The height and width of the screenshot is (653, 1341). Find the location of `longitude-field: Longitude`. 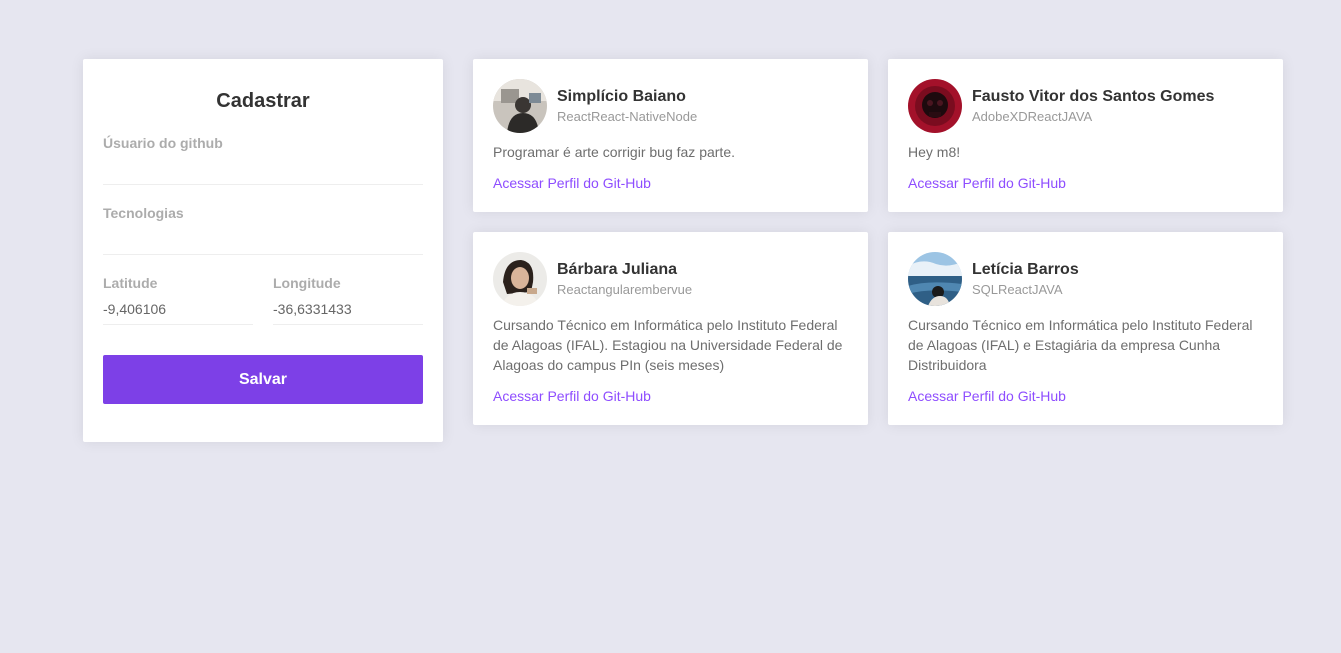

longitude-field: Longitude is located at coordinates (348, 299).